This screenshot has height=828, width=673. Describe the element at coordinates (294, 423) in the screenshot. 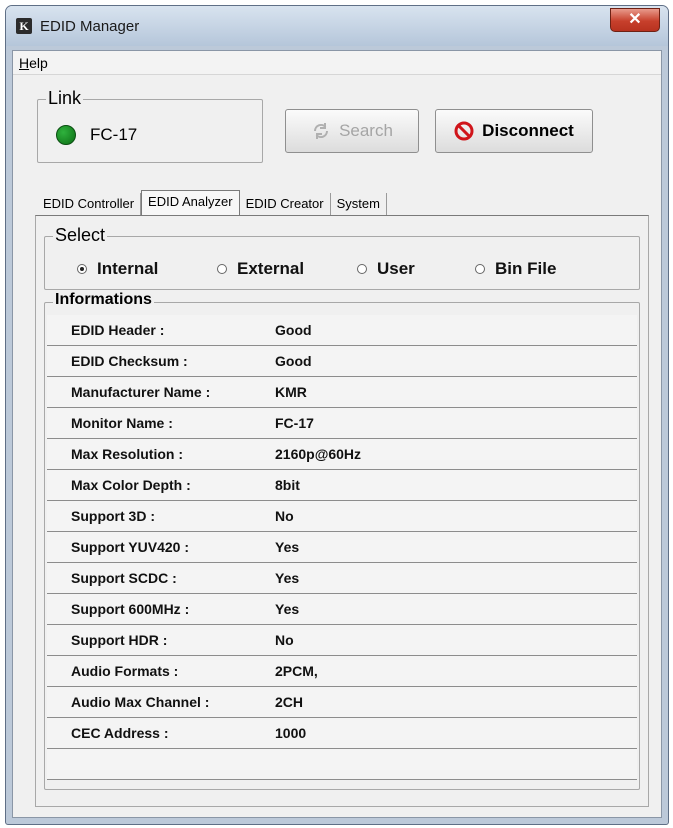

I see `row-value: FC-17` at that location.